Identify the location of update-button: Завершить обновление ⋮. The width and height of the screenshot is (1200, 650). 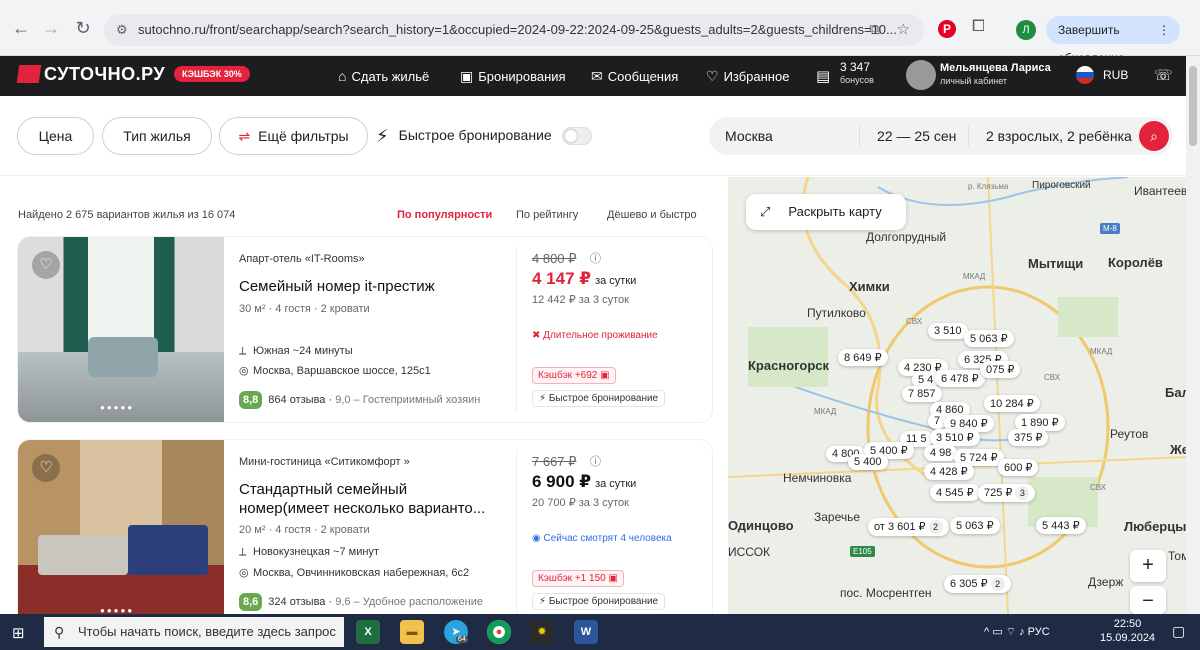
(1113, 40).